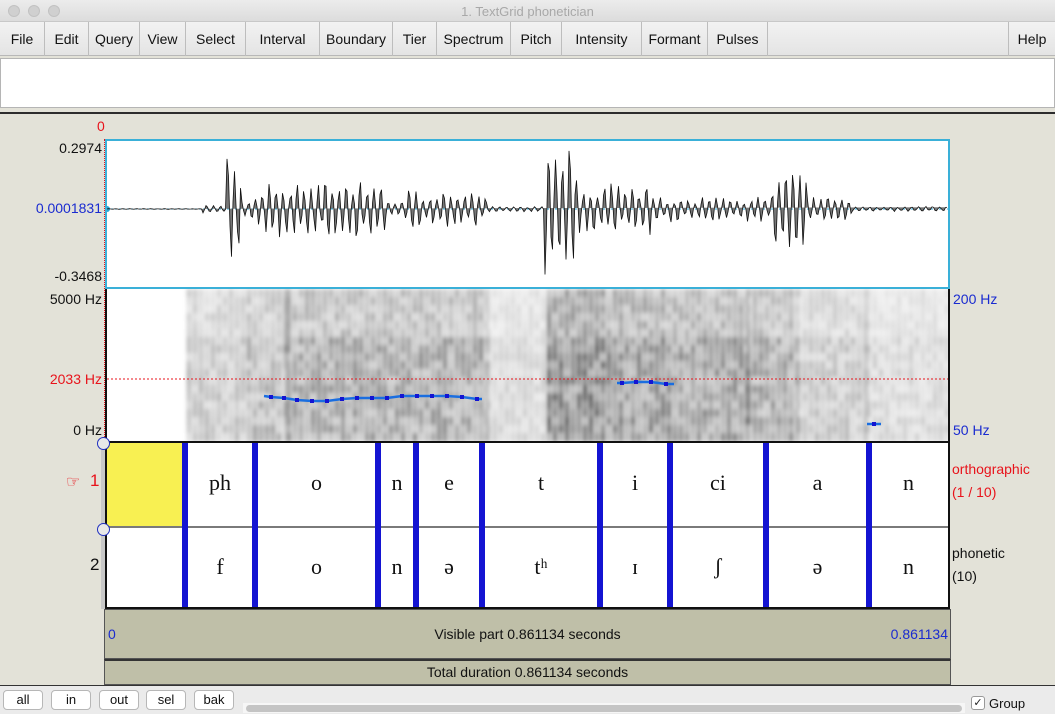 The width and height of the screenshot is (1055, 714). What do you see at coordinates (1031, 39) in the screenshot?
I see `menu-help: Help` at bounding box center [1031, 39].